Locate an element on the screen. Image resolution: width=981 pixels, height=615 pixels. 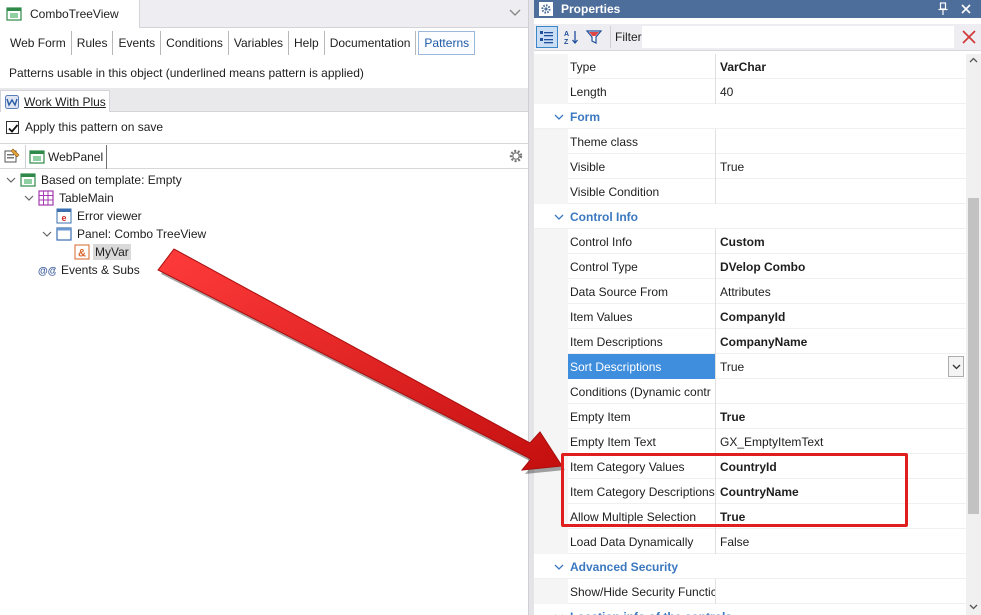
property-row: Show/Hide Security Functic is located at coordinates (750, 591).